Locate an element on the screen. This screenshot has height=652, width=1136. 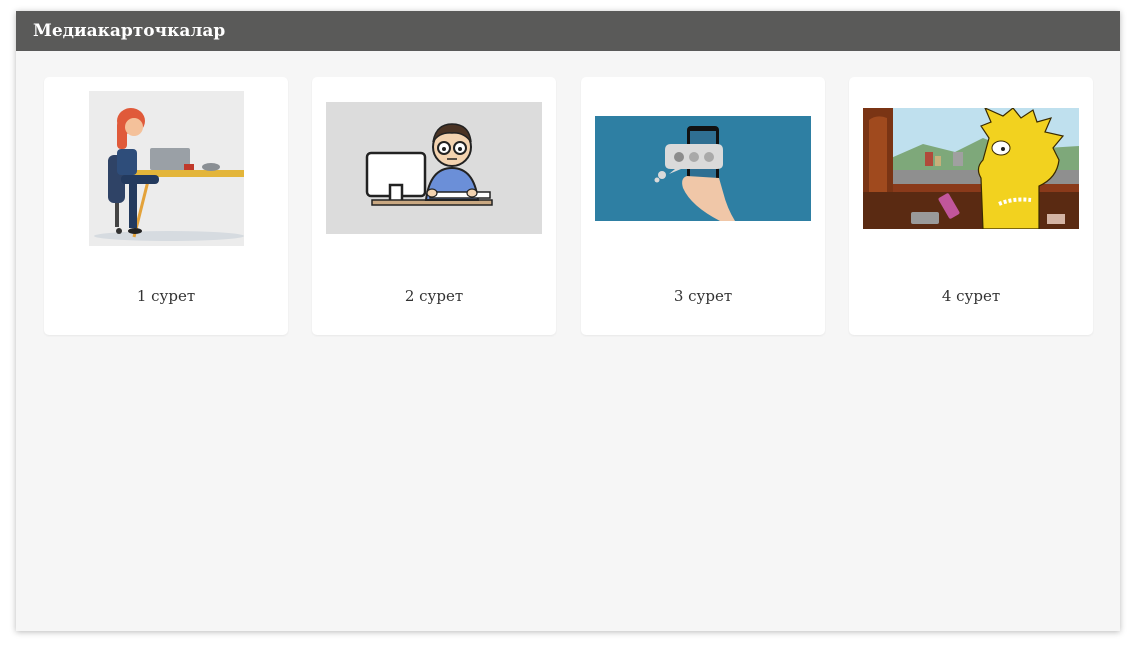
media-card-1: 1 сурет is located at coordinates (166, 206).